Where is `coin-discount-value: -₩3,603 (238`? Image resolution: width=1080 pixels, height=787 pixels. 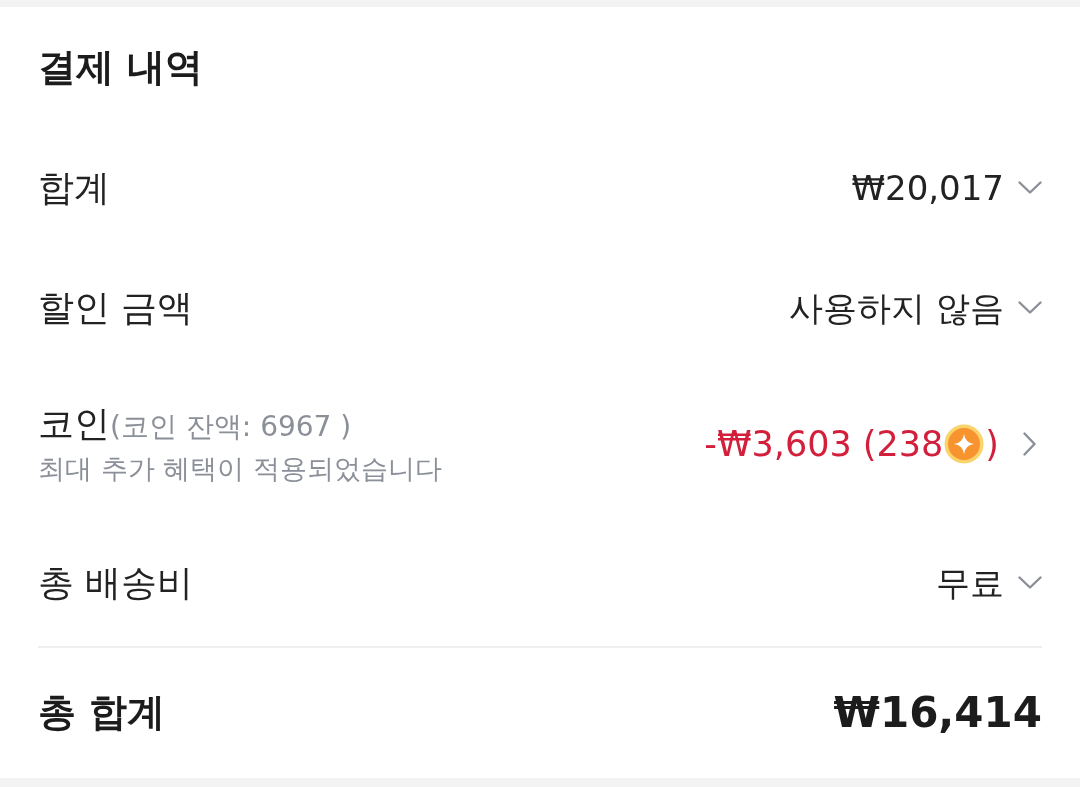
coin-discount-value: -₩3,603 (238 is located at coordinates (824, 444).